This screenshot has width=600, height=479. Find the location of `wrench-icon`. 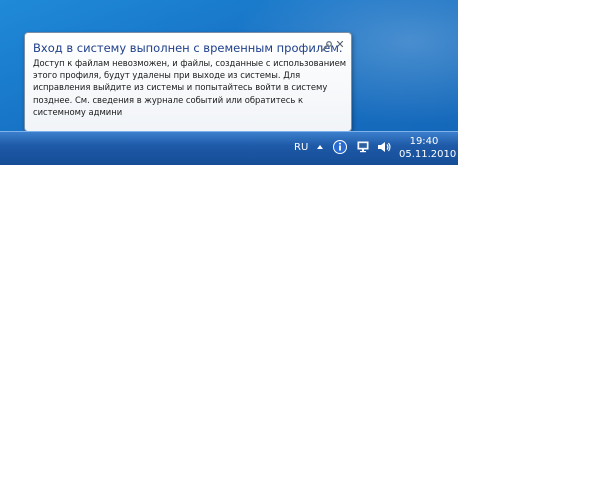

wrench-icon is located at coordinates (327, 46).